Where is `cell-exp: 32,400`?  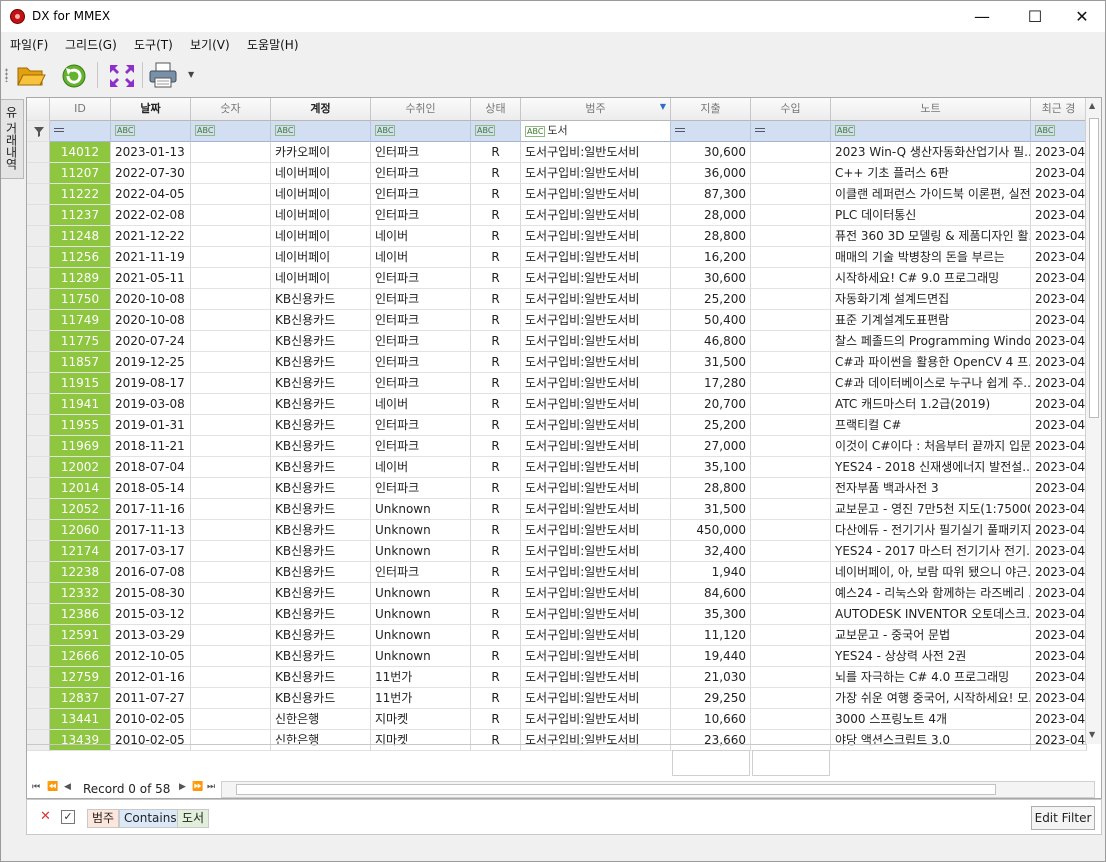 cell-exp: 32,400 is located at coordinates (711, 551).